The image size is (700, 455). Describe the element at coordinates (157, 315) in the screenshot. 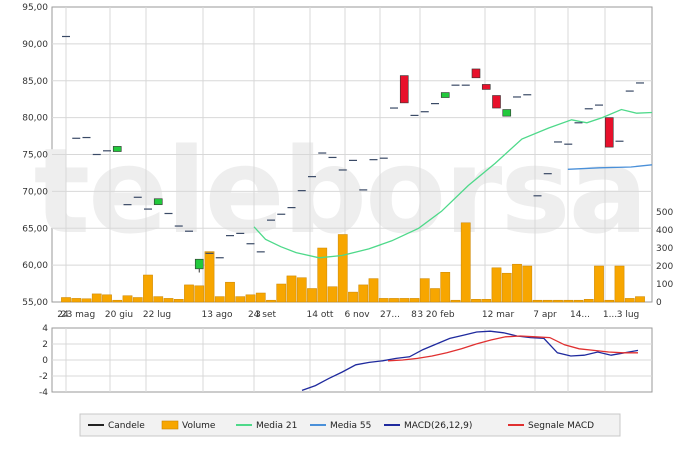

I see `x-tick-label: 22 lug` at that location.